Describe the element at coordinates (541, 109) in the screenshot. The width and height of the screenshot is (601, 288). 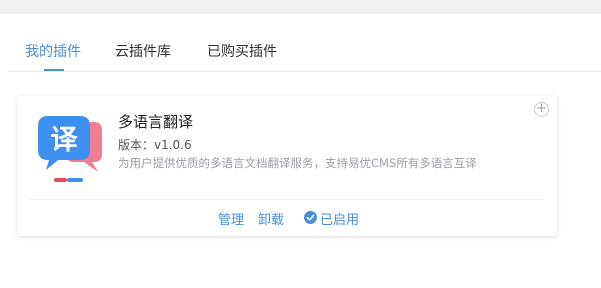
I see `plus-icon: +` at that location.